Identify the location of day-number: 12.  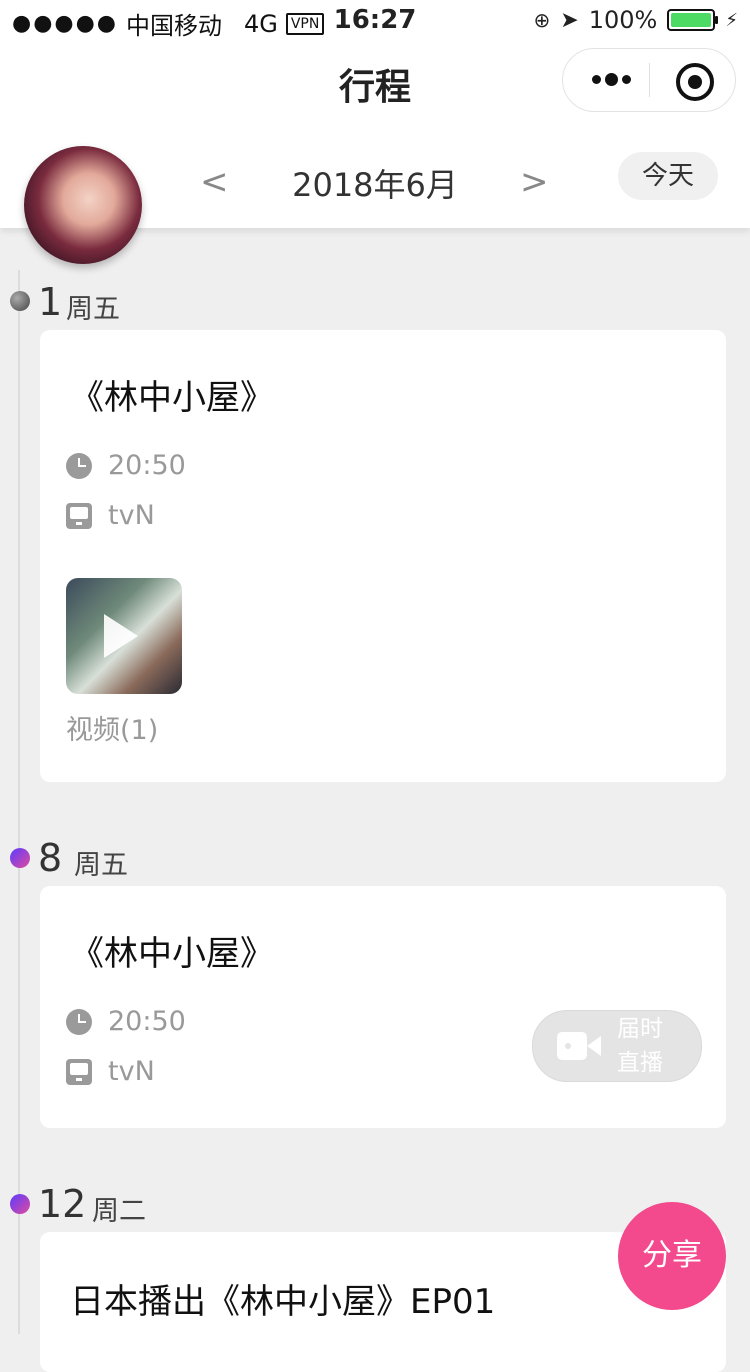
(62, 1204).